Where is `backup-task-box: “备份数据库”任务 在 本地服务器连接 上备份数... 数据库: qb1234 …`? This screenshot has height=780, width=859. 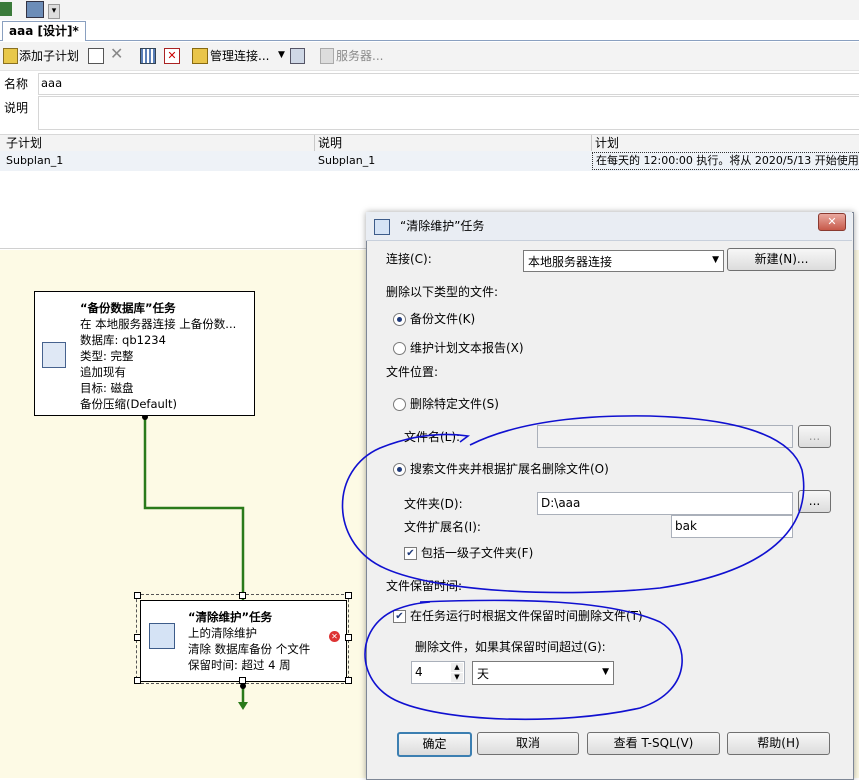
backup-task-box: “备份数据库”任务 在 本地服务器连接 上备份数... 数据库: qb1234 … is located at coordinates (144, 353).